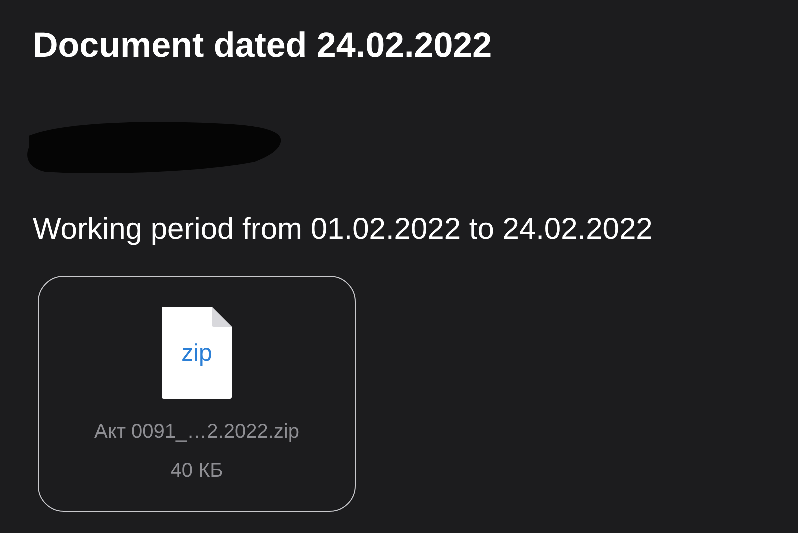 Image resolution: width=798 pixels, height=533 pixels. Describe the element at coordinates (262, 46) in the screenshot. I see `document-title: Document dated 24.02.2022` at that location.